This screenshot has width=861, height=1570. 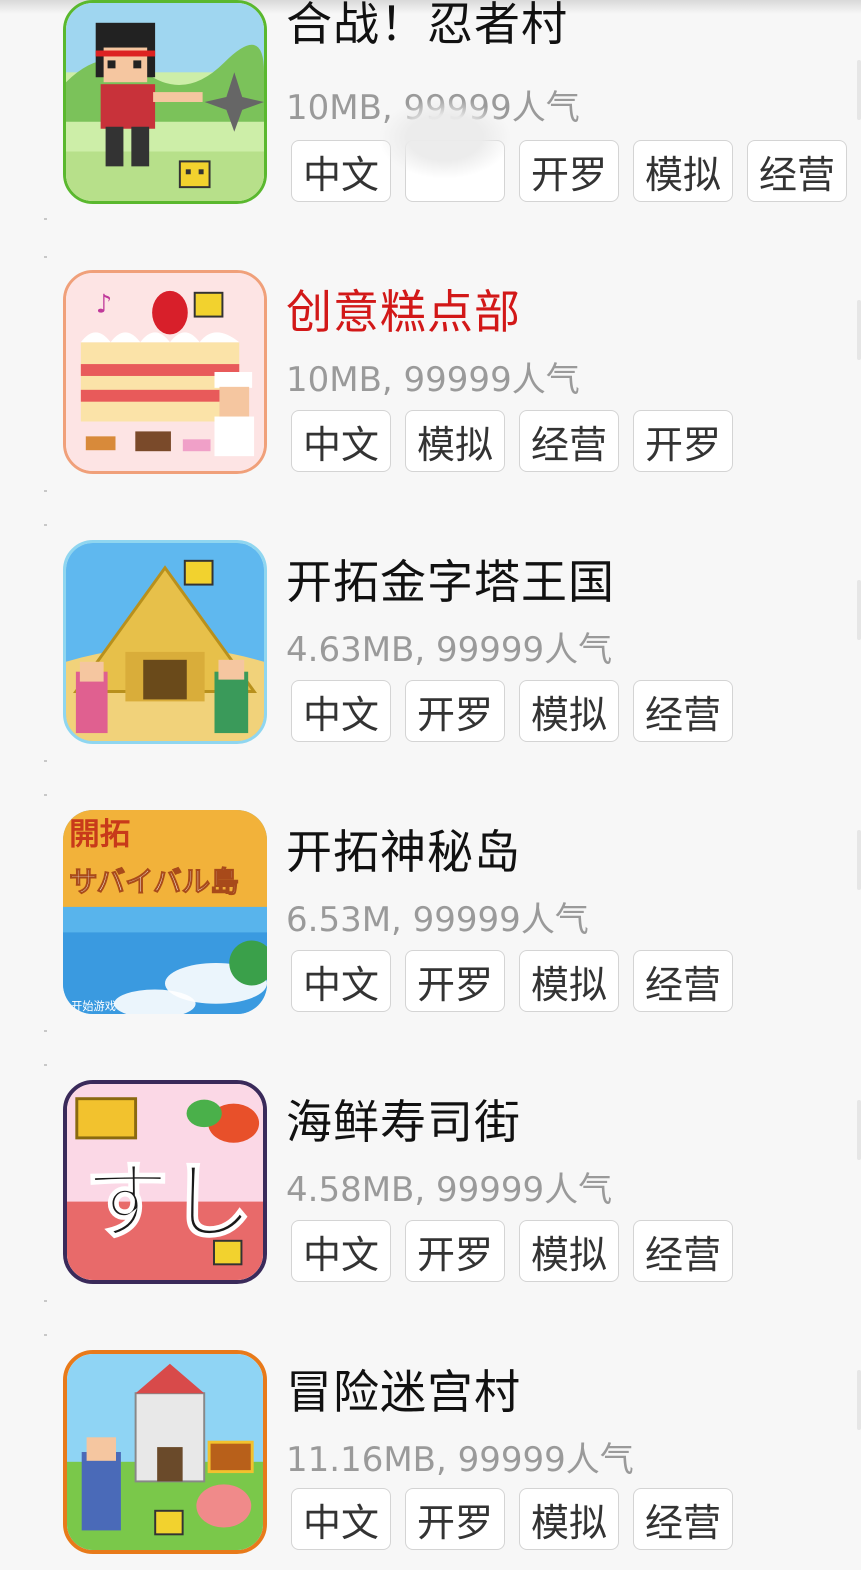 What do you see at coordinates (437, 920) in the screenshot?
I see `app-meta: 6.53M, 99999人气` at bounding box center [437, 920].